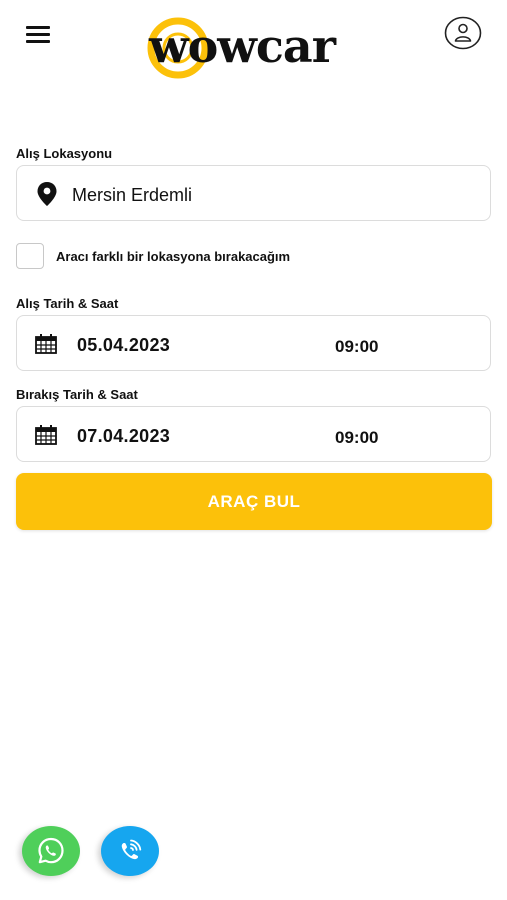  I want to click on pickup-datetime-label: Alış Tarih & Saat, so click(67, 303).